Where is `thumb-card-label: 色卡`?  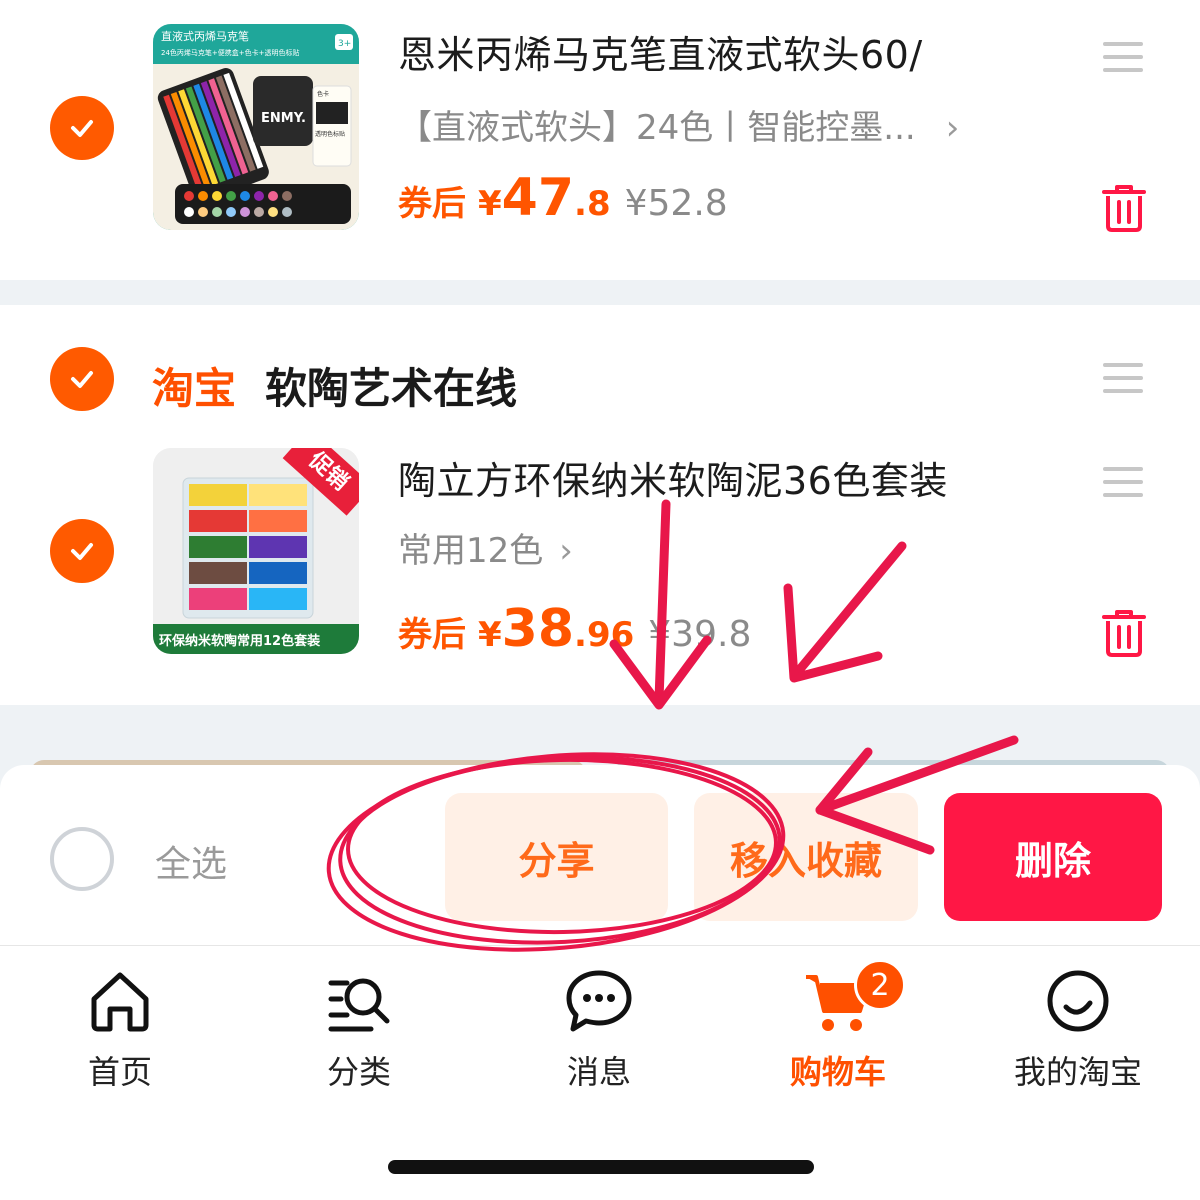
thumb-card-label: 色卡 is located at coordinates (323, 94).